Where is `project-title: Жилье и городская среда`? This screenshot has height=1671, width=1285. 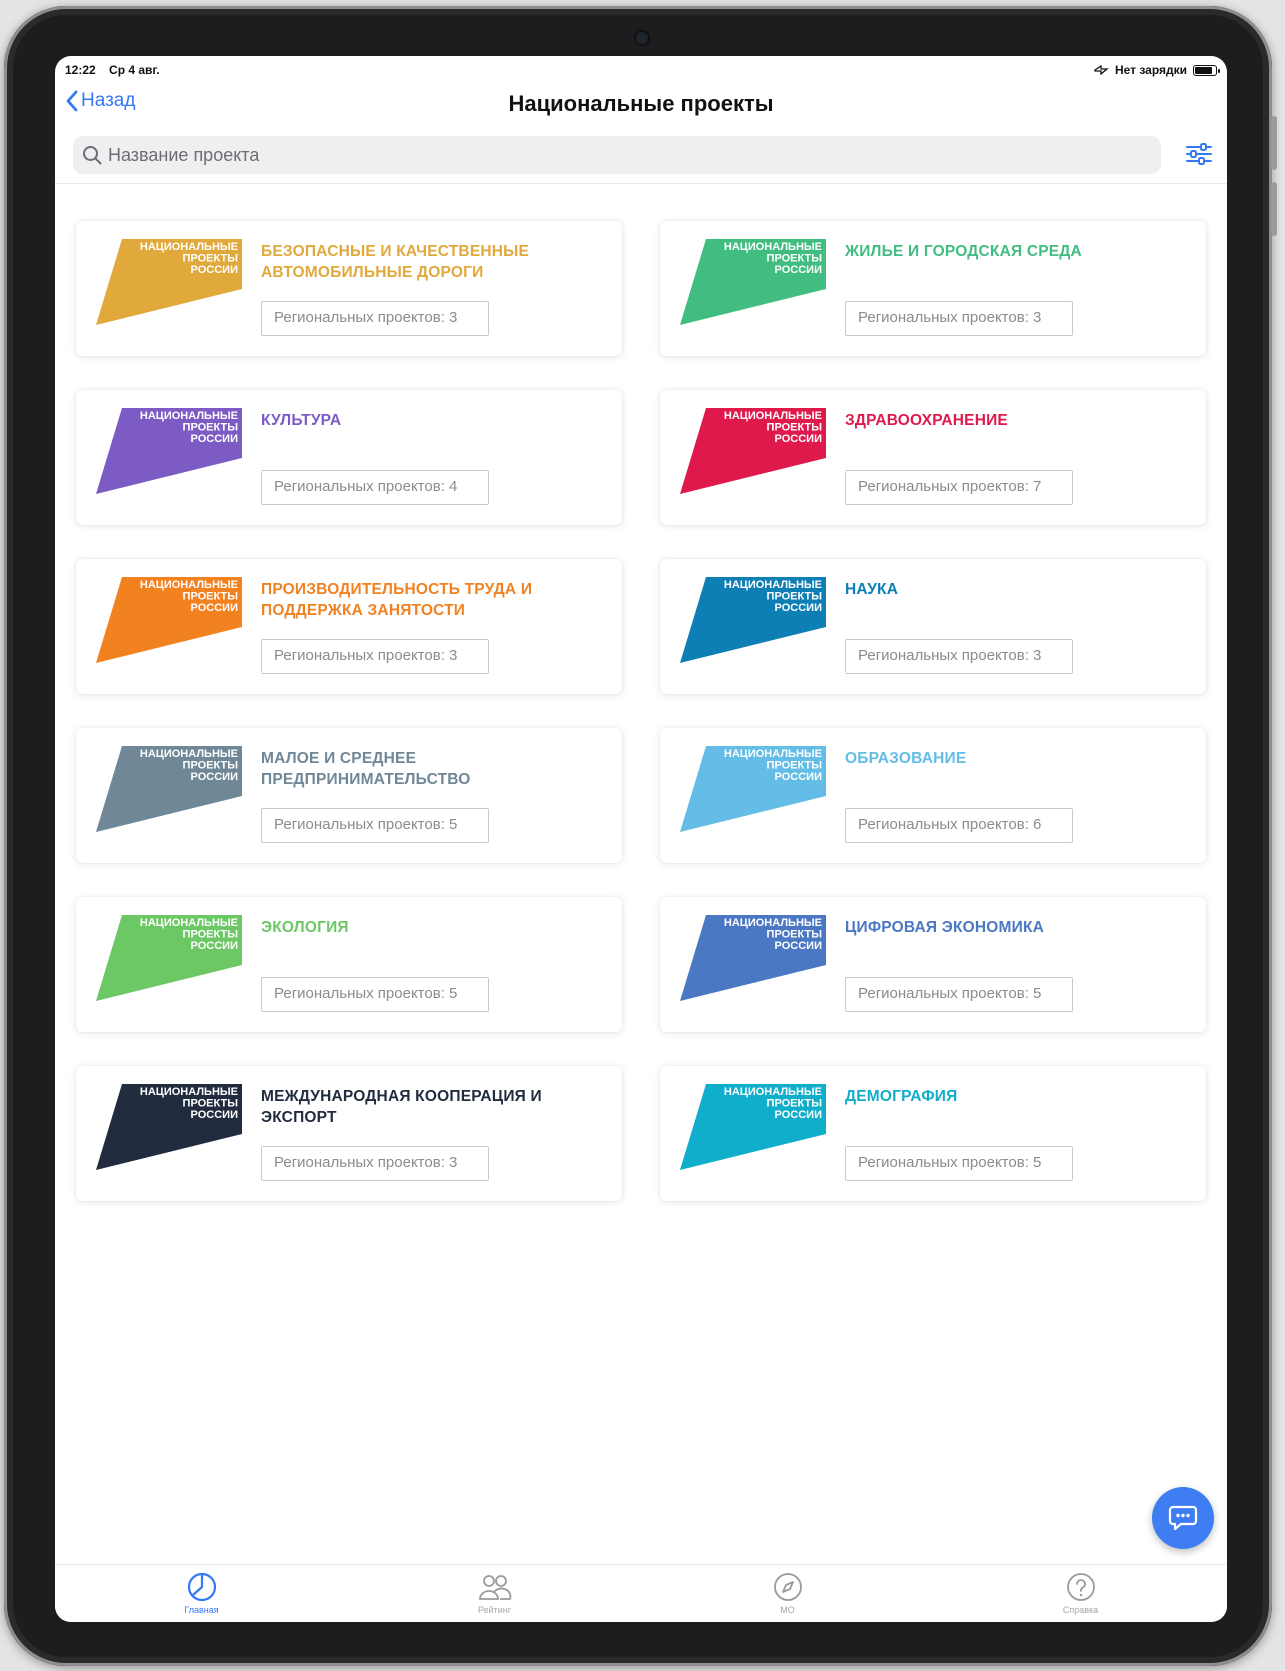
project-title: Жилье и городская среда is located at coordinates (963, 251).